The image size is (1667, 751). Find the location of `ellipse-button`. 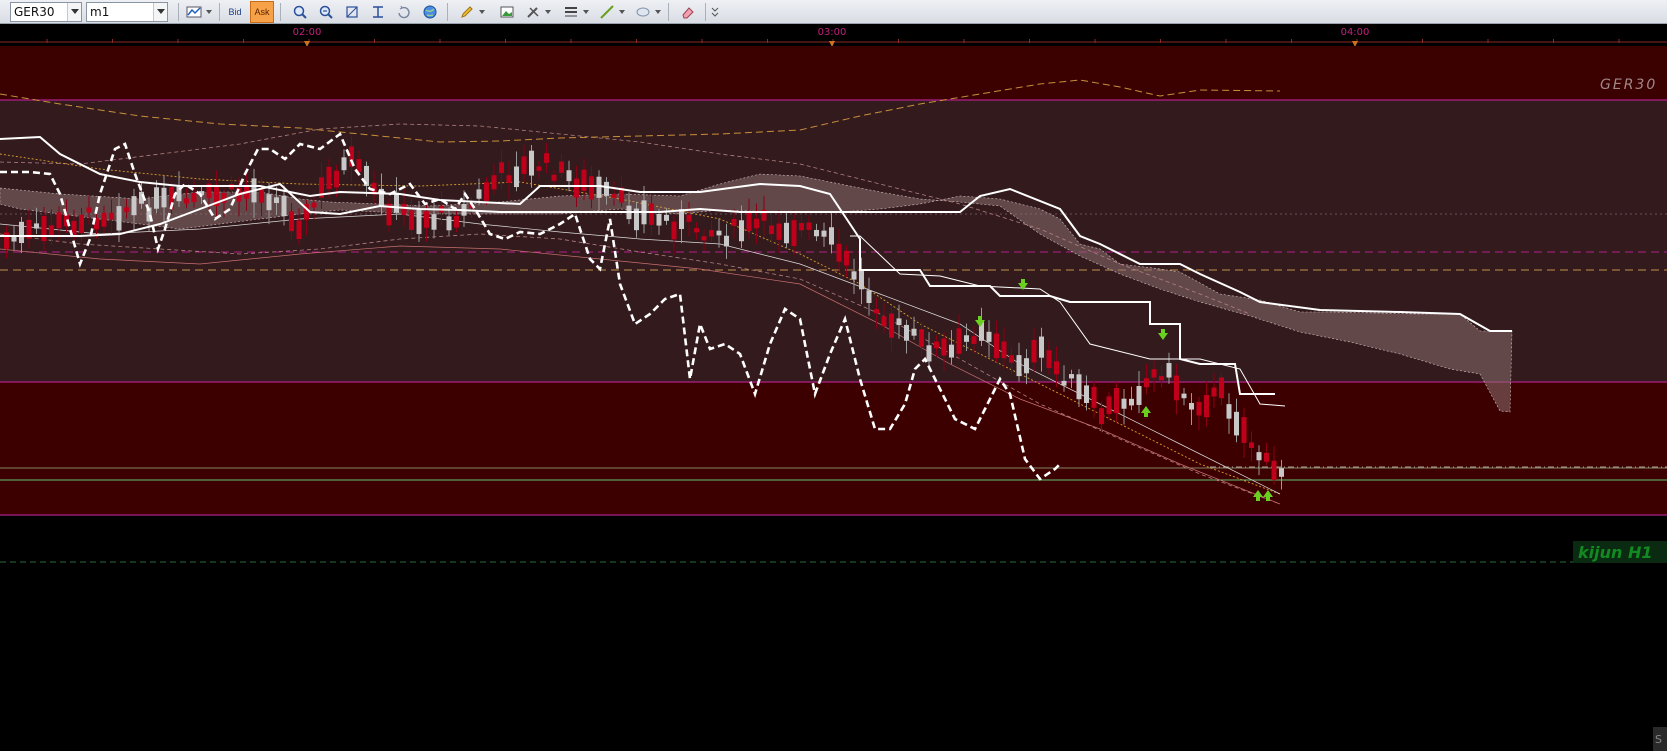

ellipse-button is located at coordinates (643, 12).